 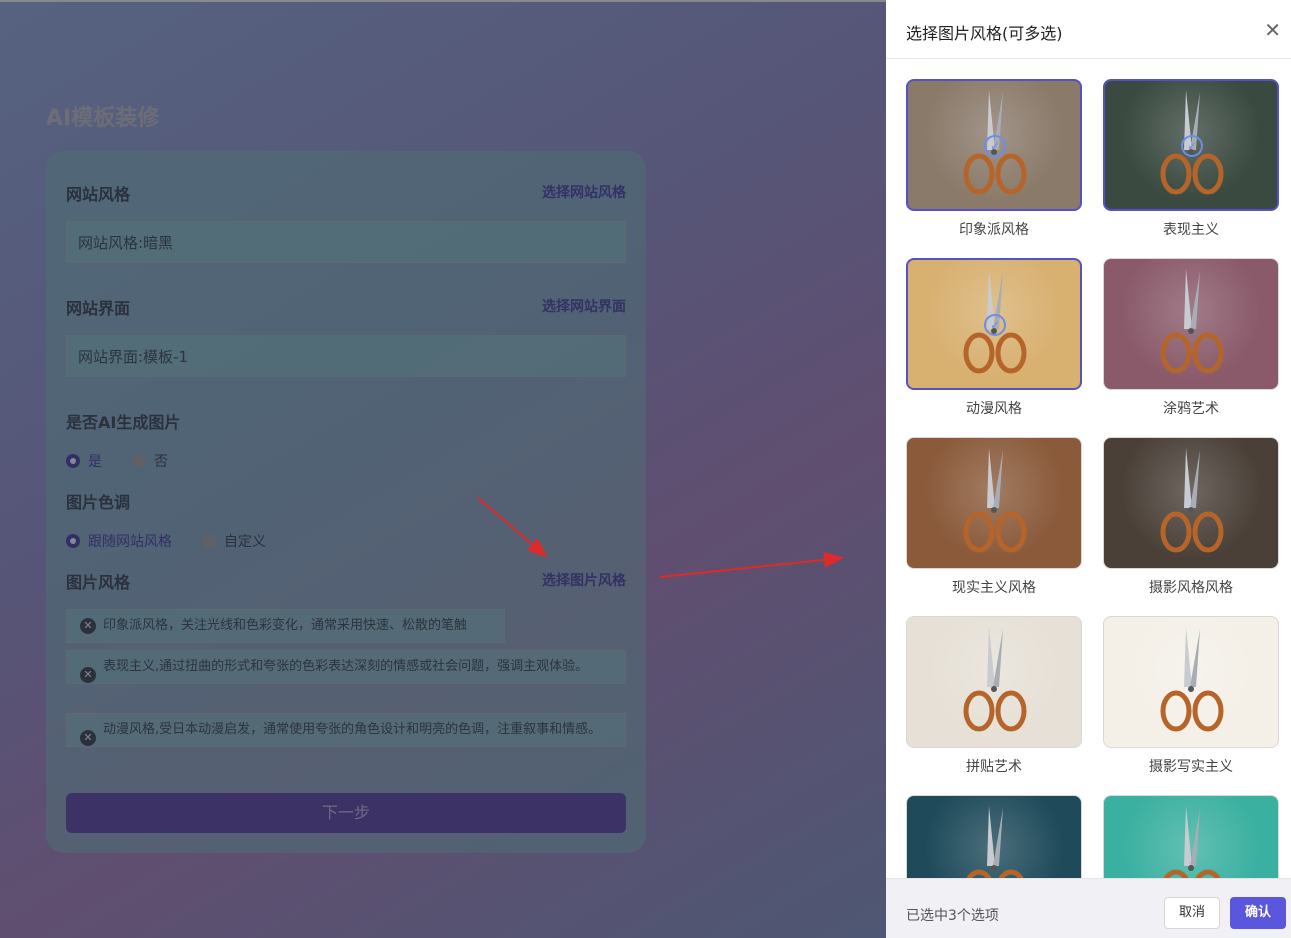 I want to click on selected-count: 已选中3个选项, so click(x=952, y=916).